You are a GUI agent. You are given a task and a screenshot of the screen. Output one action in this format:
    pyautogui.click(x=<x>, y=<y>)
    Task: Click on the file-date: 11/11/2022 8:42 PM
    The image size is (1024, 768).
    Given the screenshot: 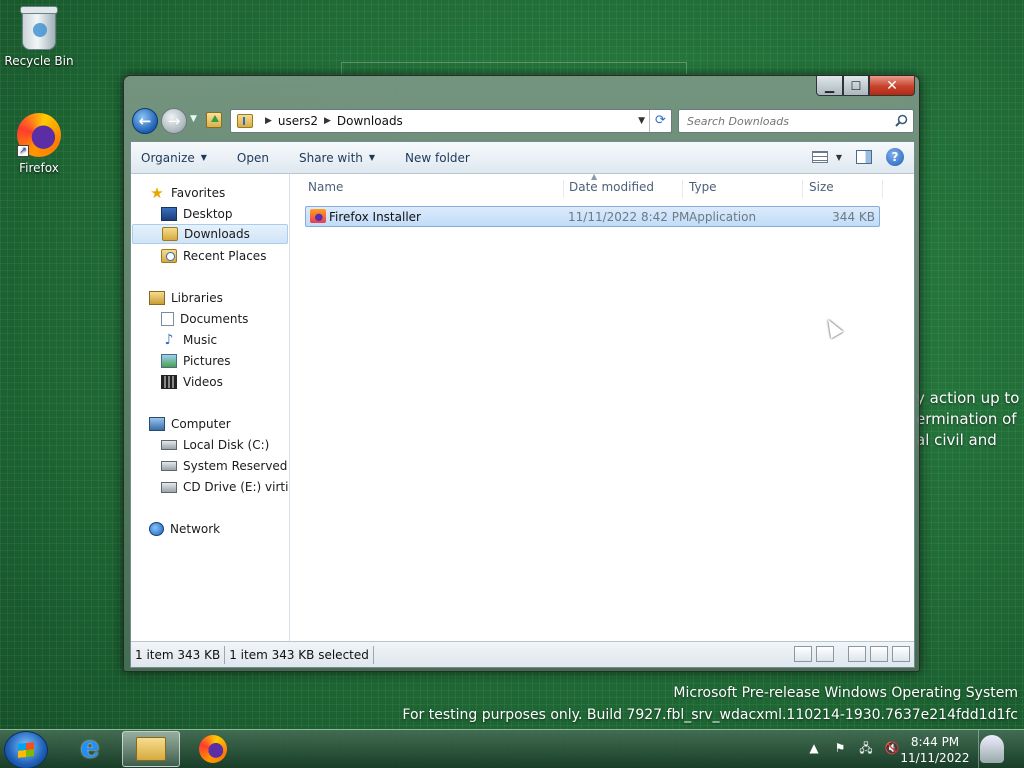 What is the action you would take?
    pyautogui.click(x=629, y=217)
    